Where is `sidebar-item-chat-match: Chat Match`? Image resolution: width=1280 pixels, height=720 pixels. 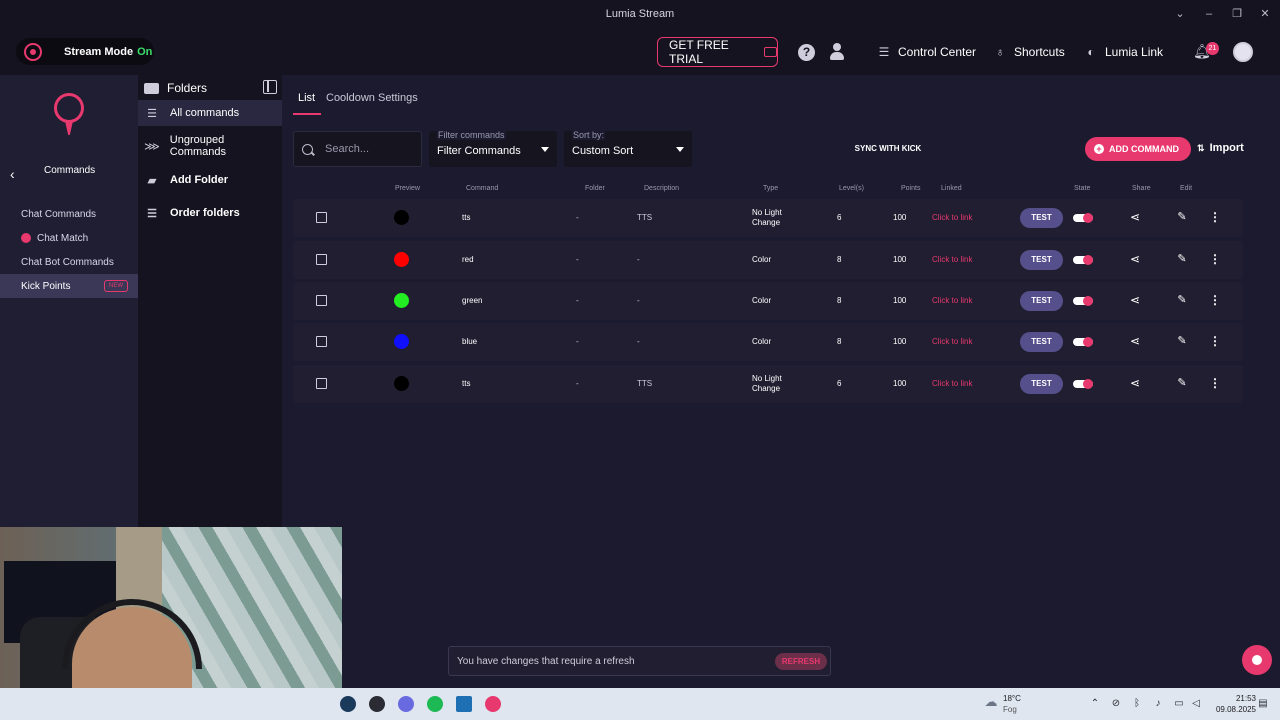
sidebar-item-chat-match: Chat Match is located at coordinates (69, 238).